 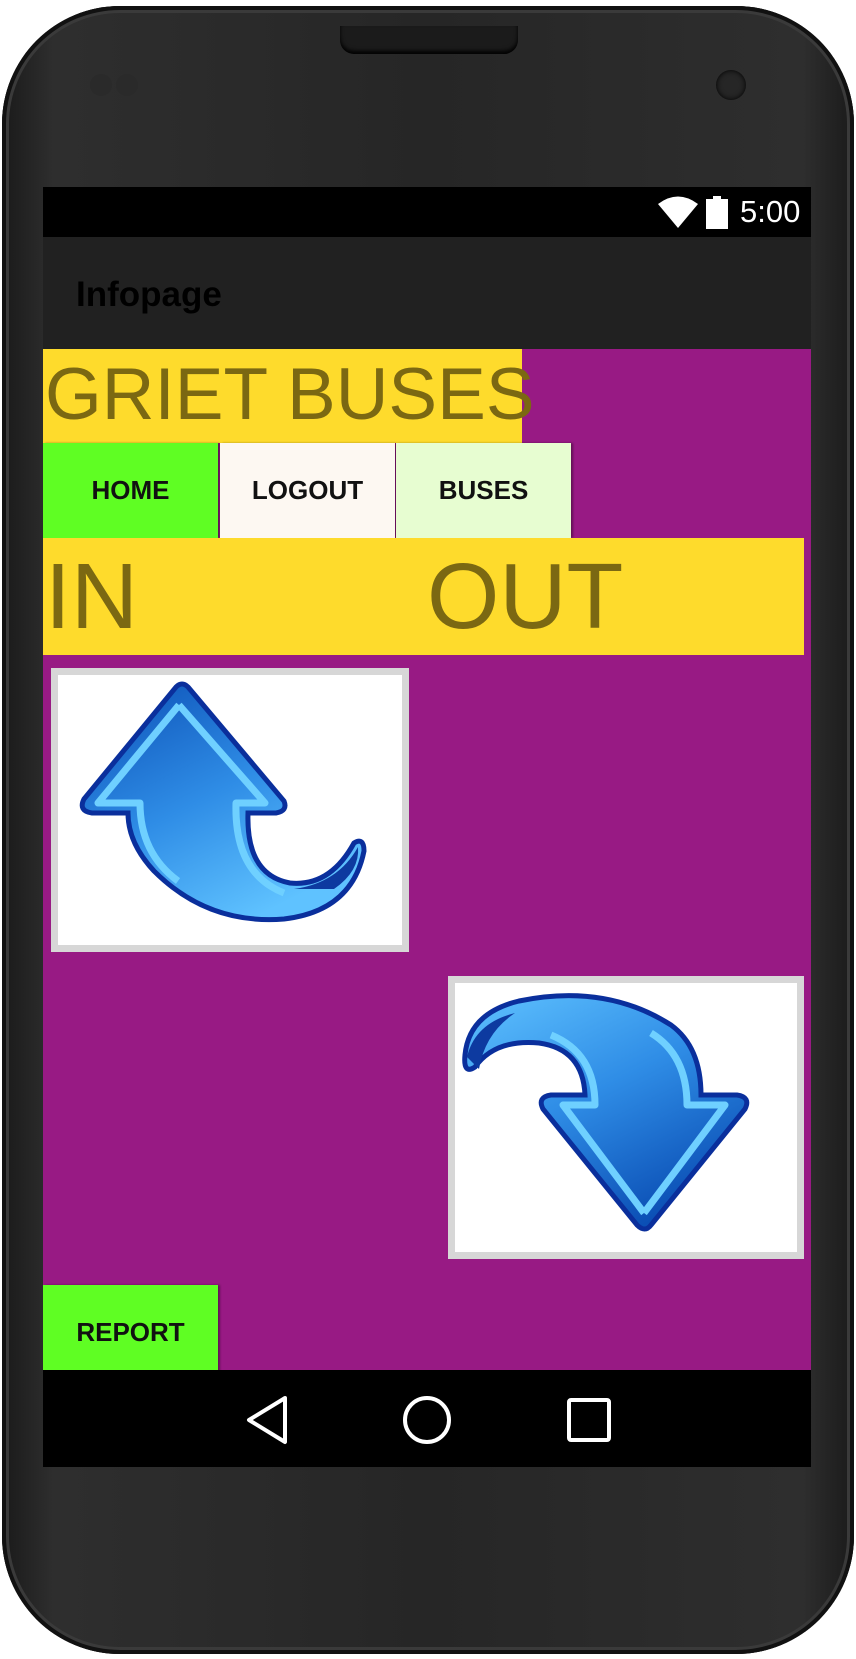 What do you see at coordinates (91, 596) in the screenshot?
I see `in-label: IN` at bounding box center [91, 596].